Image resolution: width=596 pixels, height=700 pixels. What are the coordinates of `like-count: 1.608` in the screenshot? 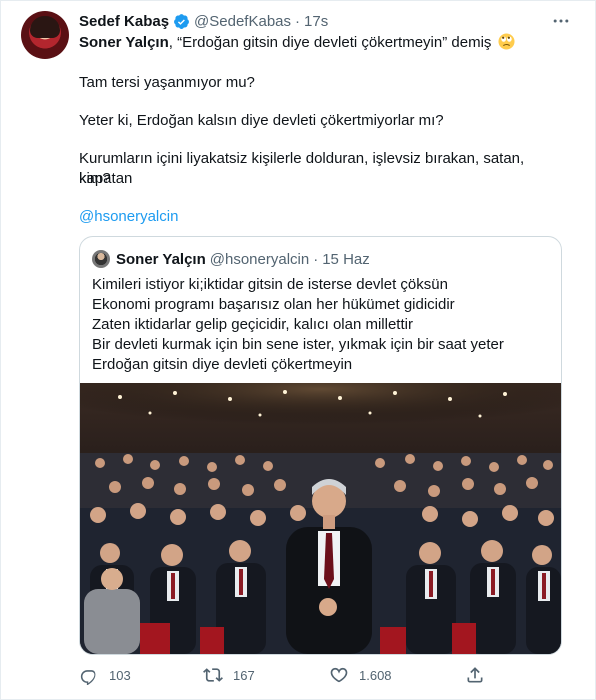 It's located at (375, 675).